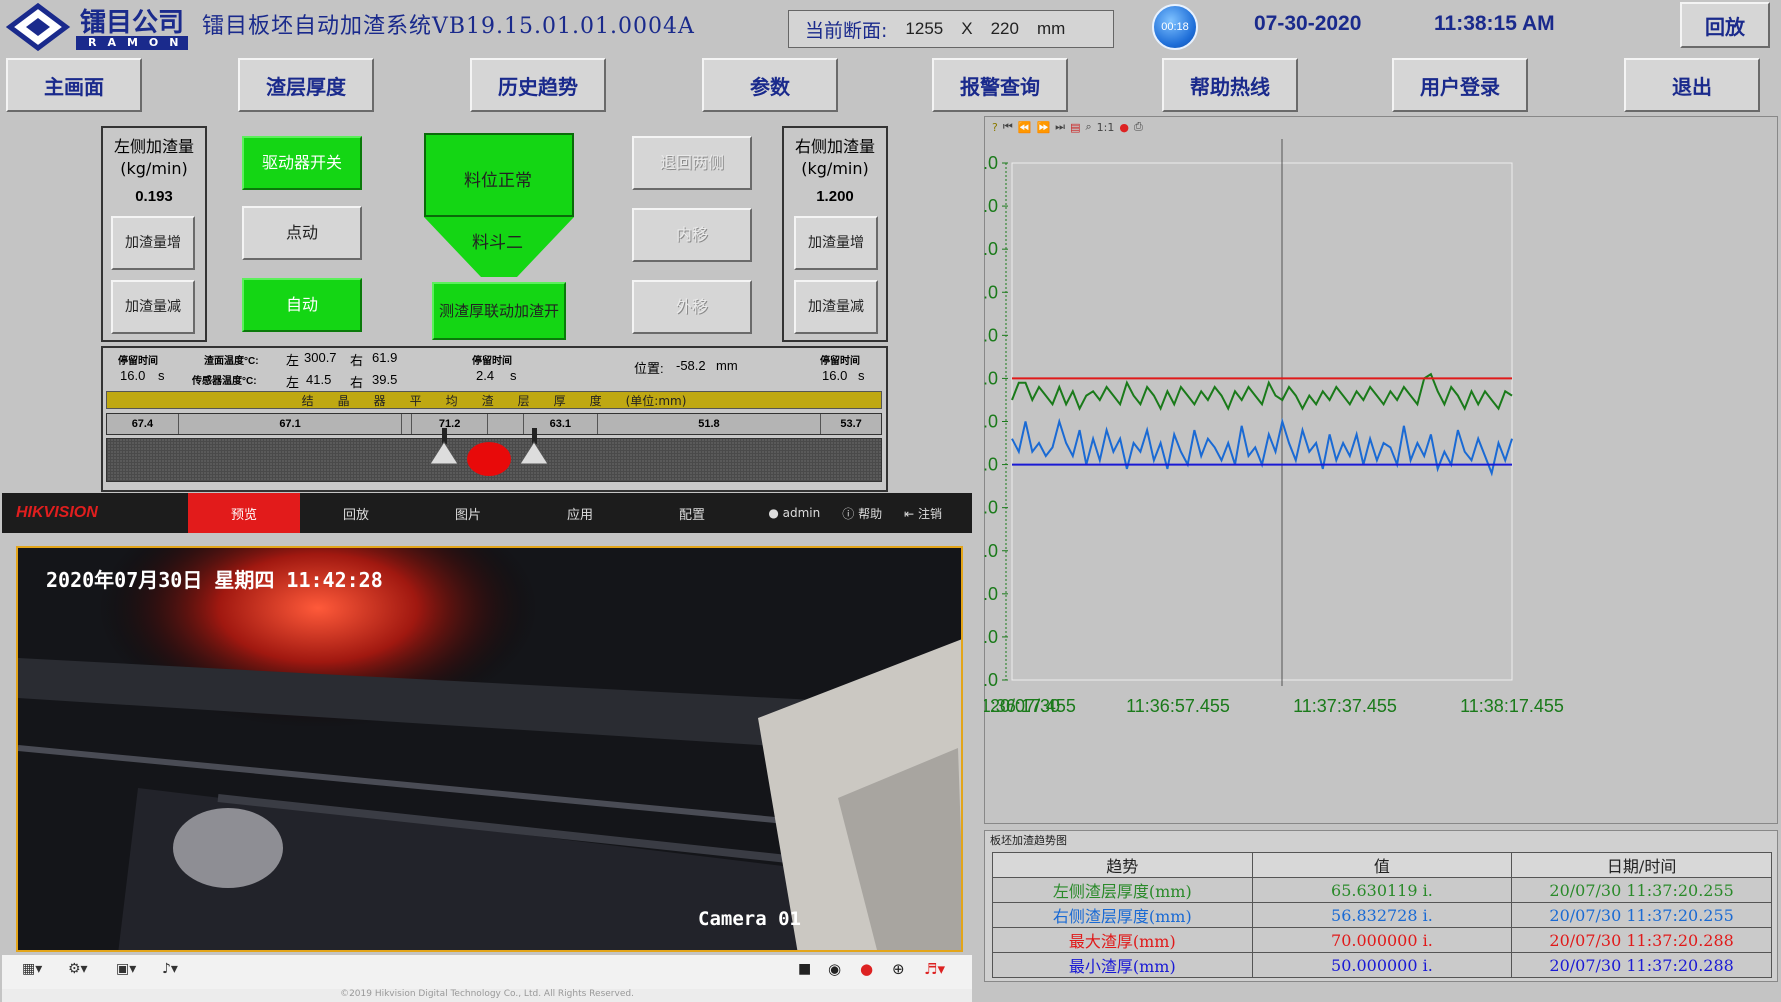  What do you see at coordinates (991, 680) in the screenshot?
I see `y-tick-label: 0.0` at bounding box center [991, 680].